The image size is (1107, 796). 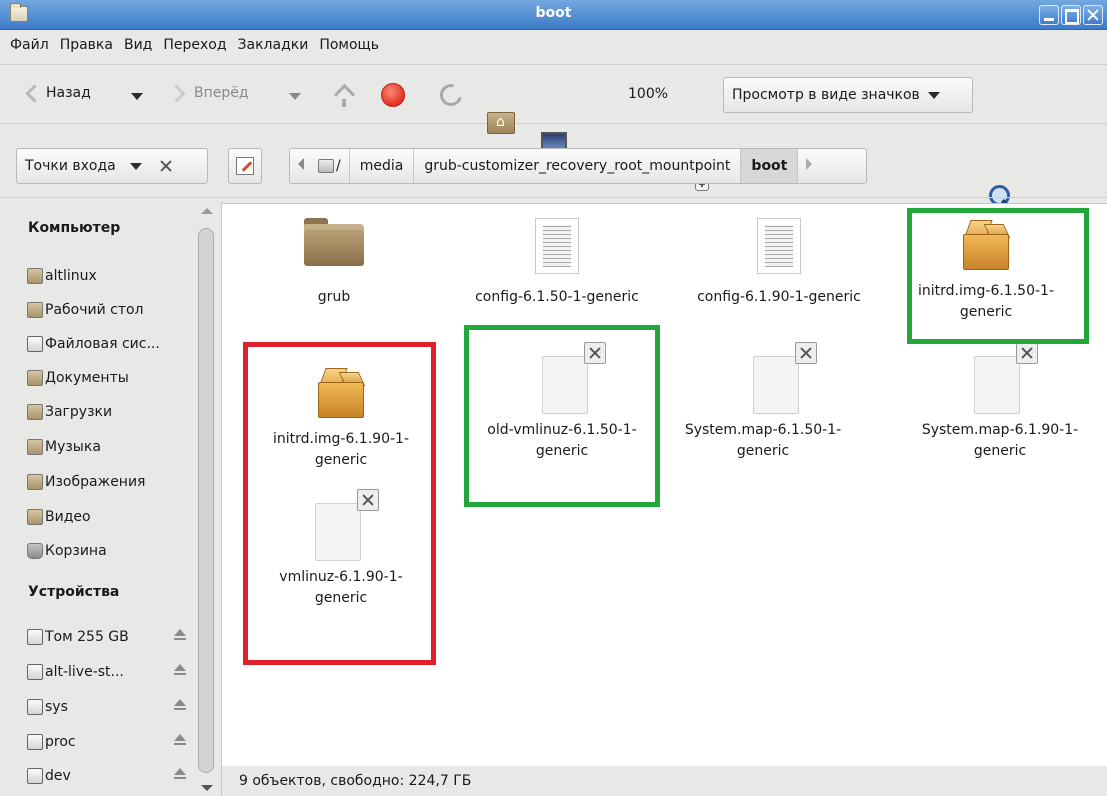 I want to click on file-item: System.map-6.1.50-1-generic, so click(x=763, y=402).